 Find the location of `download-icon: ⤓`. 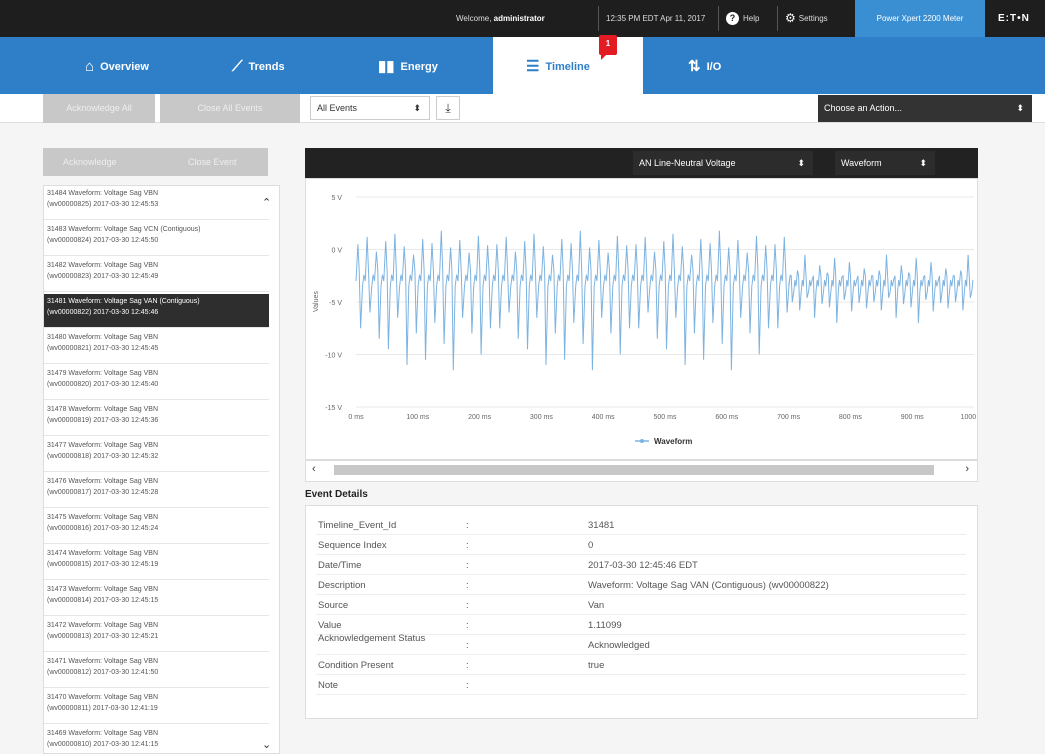

download-icon: ⤓ is located at coordinates (448, 108).